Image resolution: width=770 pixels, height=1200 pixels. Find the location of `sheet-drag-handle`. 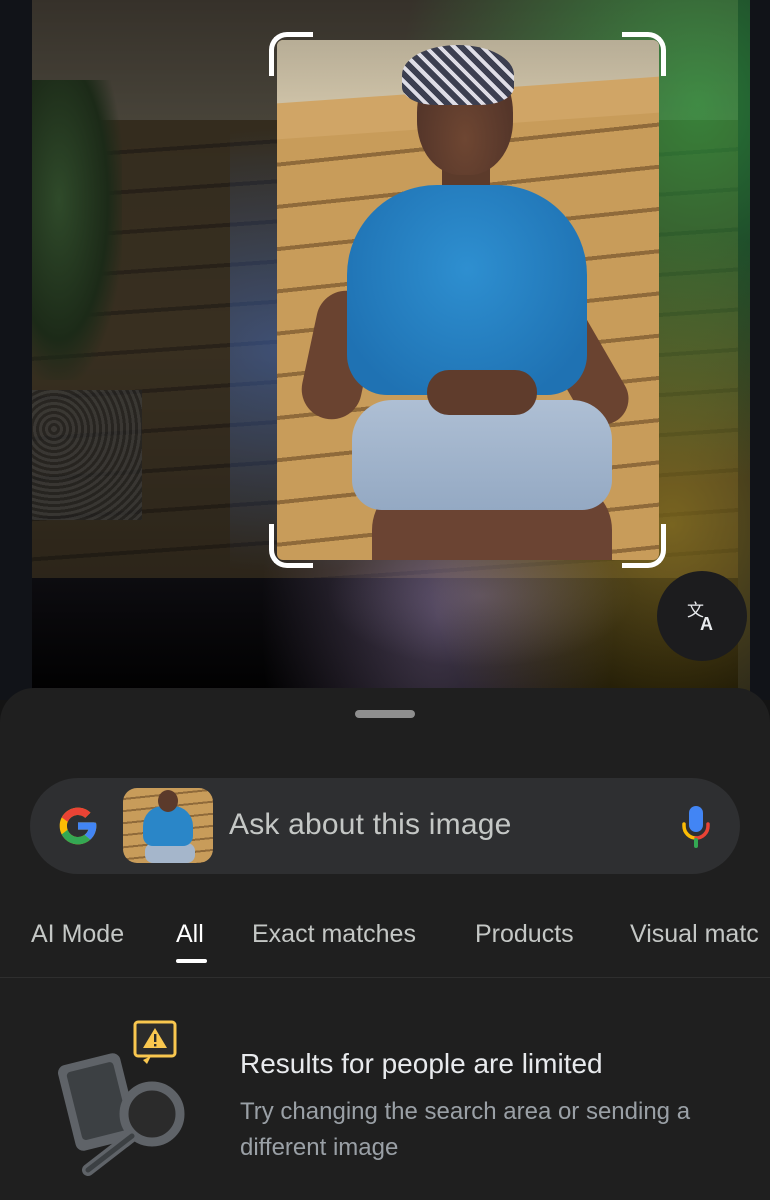

sheet-drag-handle is located at coordinates (385, 714).